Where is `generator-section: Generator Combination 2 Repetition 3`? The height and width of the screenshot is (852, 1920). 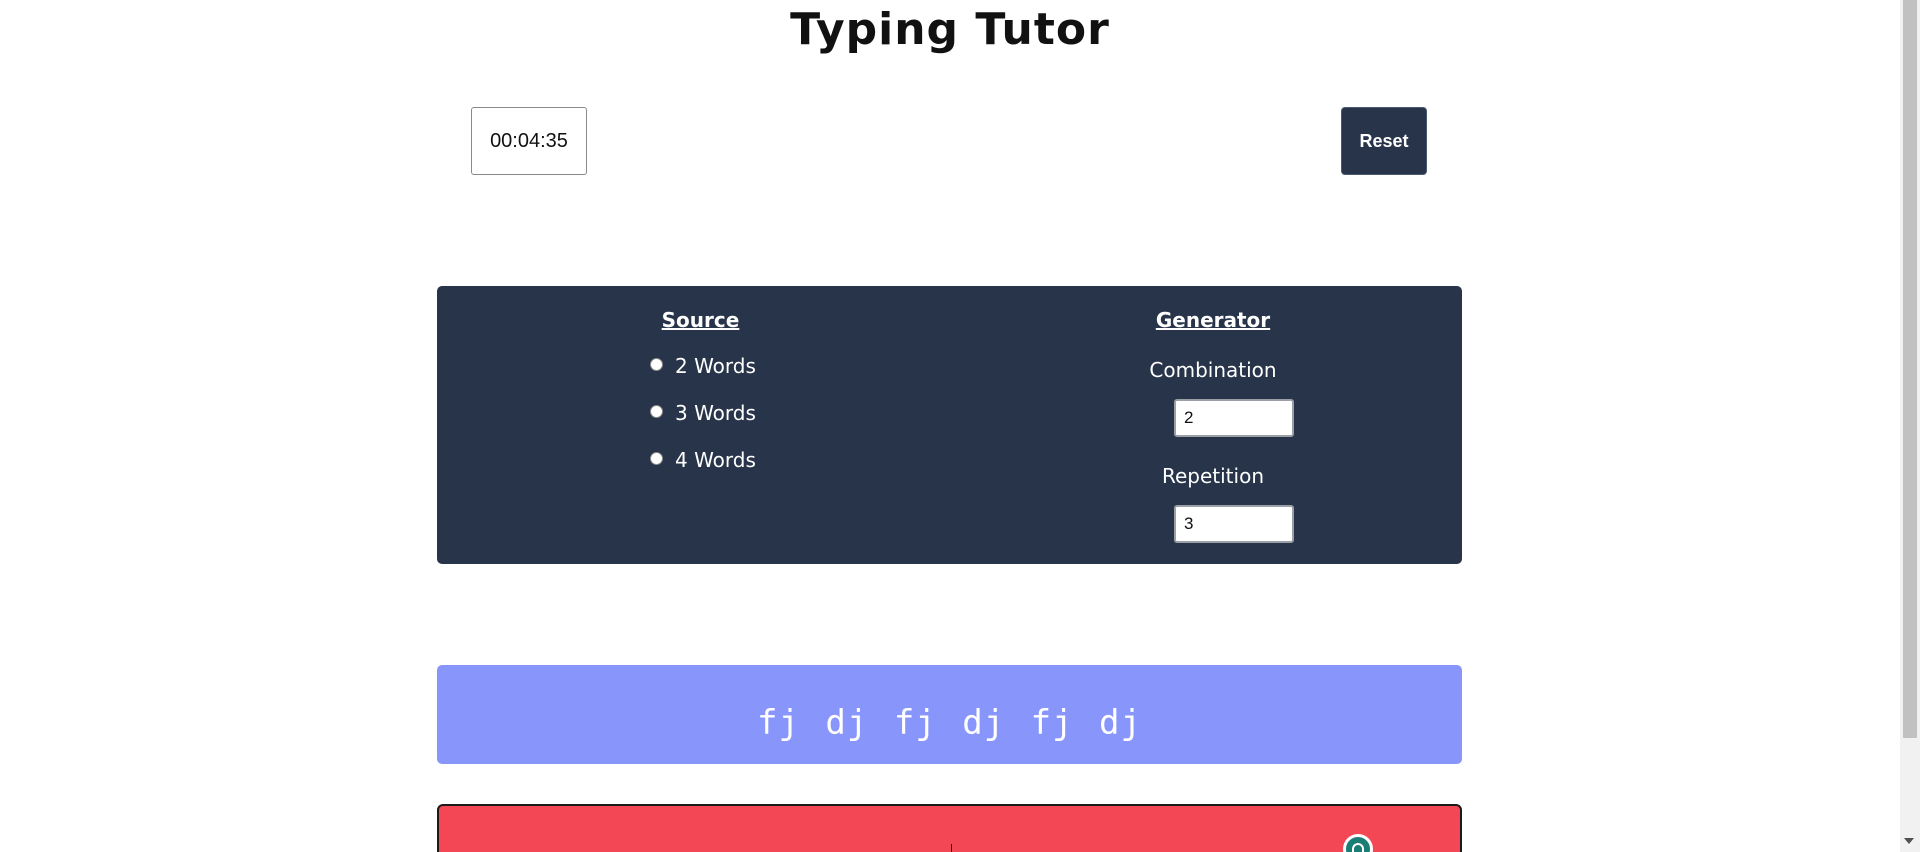 generator-section: Generator Combination 2 Repetition 3 is located at coordinates (1213, 425).